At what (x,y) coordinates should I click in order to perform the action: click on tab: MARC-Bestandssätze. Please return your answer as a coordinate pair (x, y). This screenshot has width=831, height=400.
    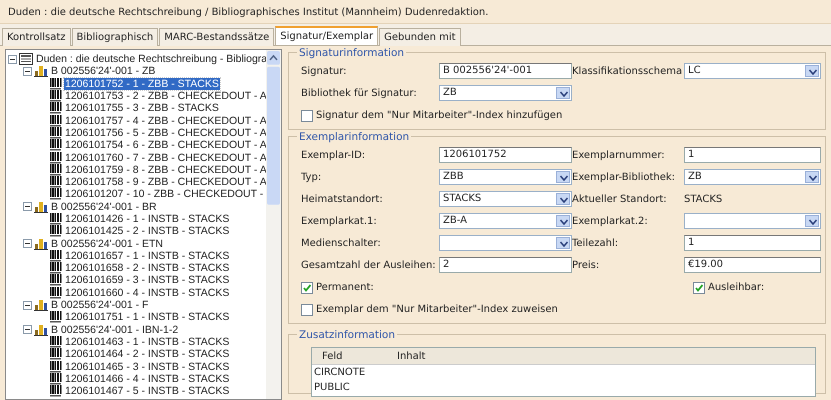
    Looking at the image, I should click on (216, 37).